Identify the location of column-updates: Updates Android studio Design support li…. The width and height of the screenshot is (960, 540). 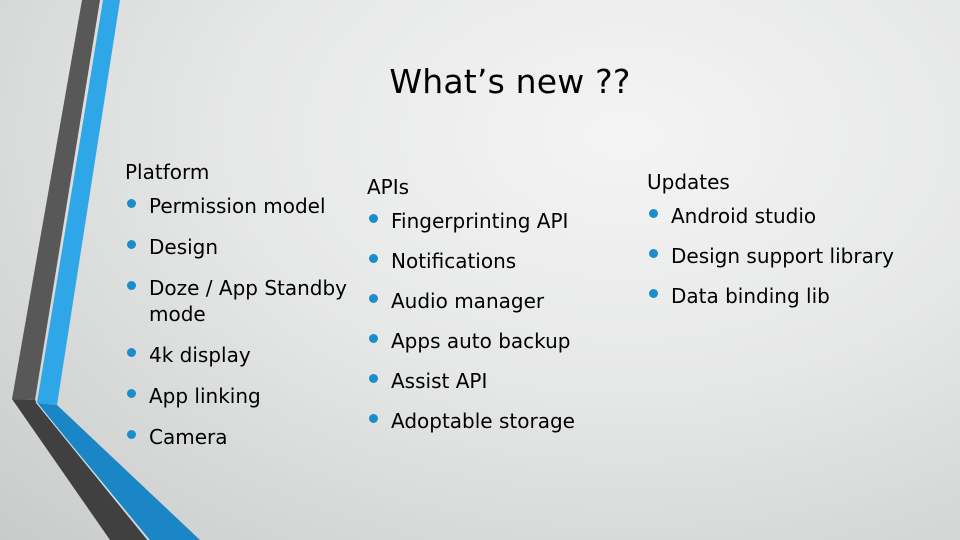
(782, 246).